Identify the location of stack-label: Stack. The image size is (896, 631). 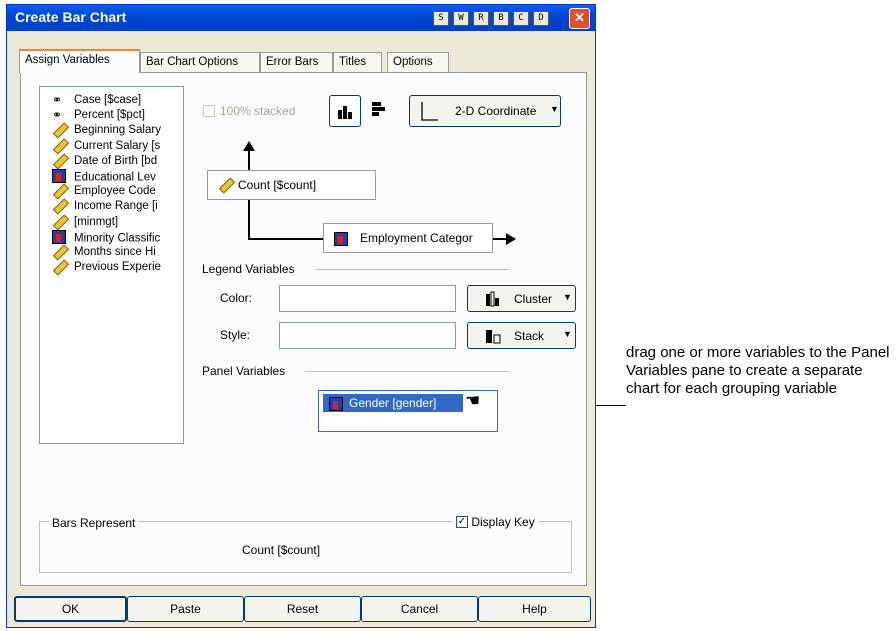
(529, 336).